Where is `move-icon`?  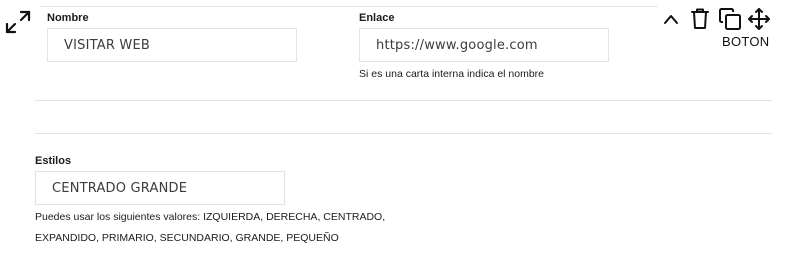 move-icon is located at coordinates (759, 19).